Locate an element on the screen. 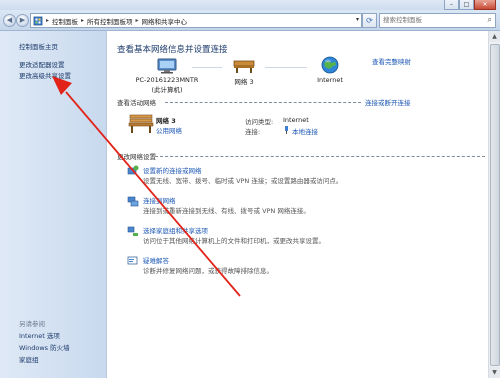 This screenshot has width=500, height=378. full-map-link: 查看完整映射 is located at coordinates (391, 61).